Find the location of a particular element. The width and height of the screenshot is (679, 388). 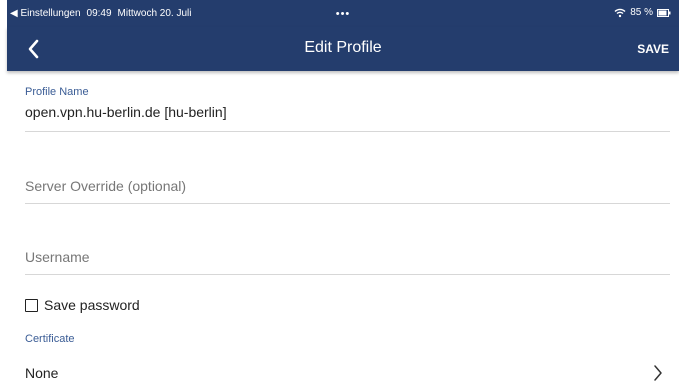

chevron-right-icon is located at coordinates (658, 373).